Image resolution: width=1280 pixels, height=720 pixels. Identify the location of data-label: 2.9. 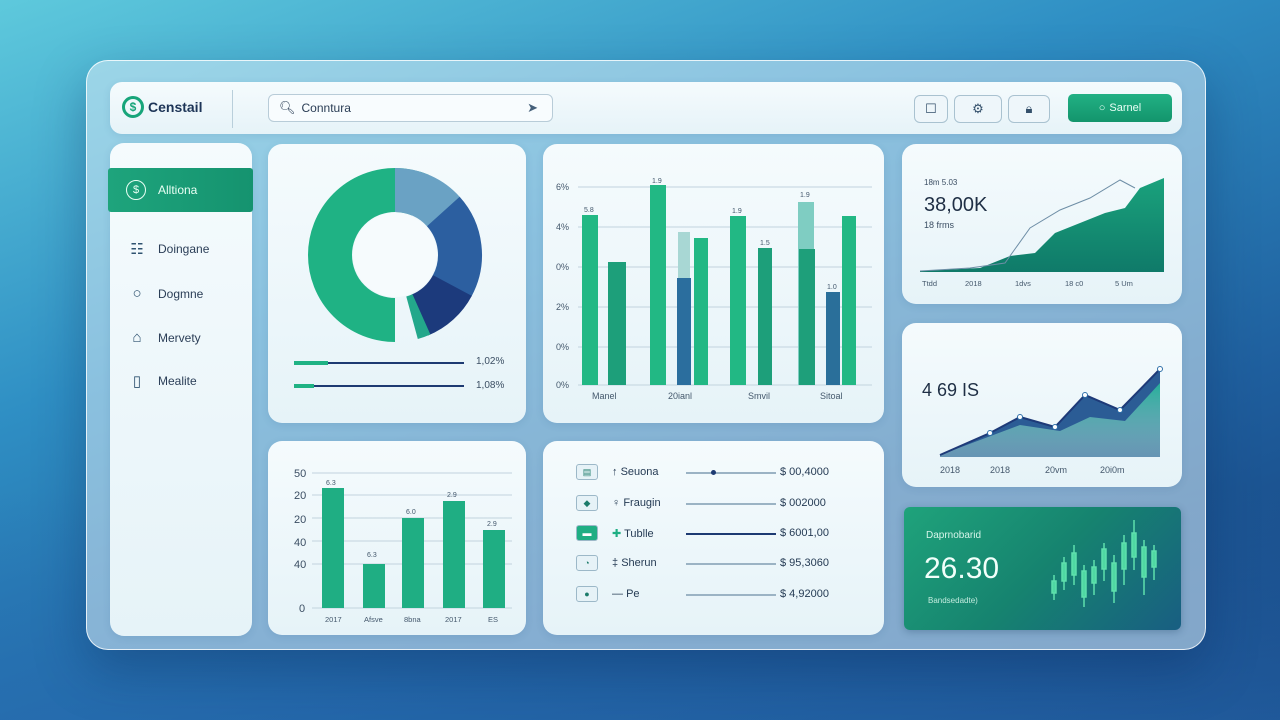
(492, 524).